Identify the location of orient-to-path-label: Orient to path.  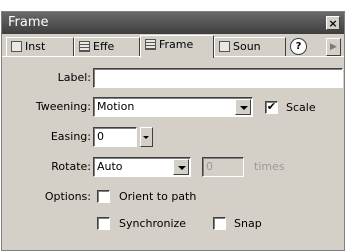
(158, 196).